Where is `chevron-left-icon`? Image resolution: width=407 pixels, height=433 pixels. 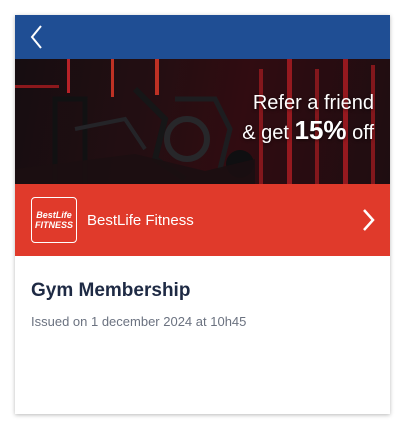 chevron-left-icon is located at coordinates (36, 37).